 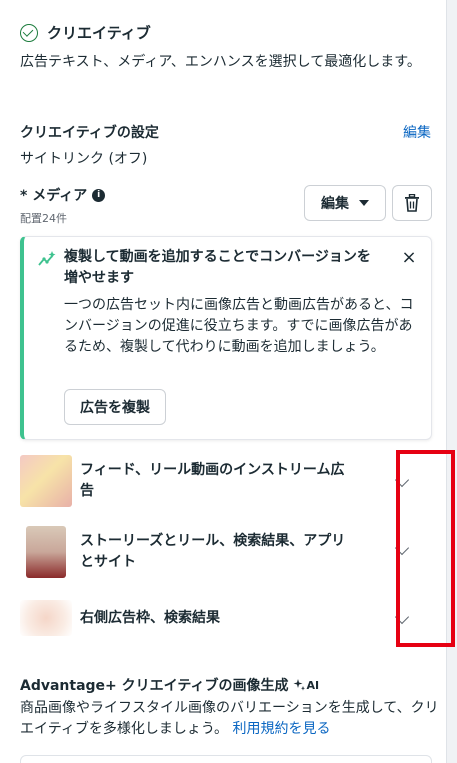 I want to click on advantage-title-label: Advantage+ クリエイティブの画像生成, so click(x=154, y=686).